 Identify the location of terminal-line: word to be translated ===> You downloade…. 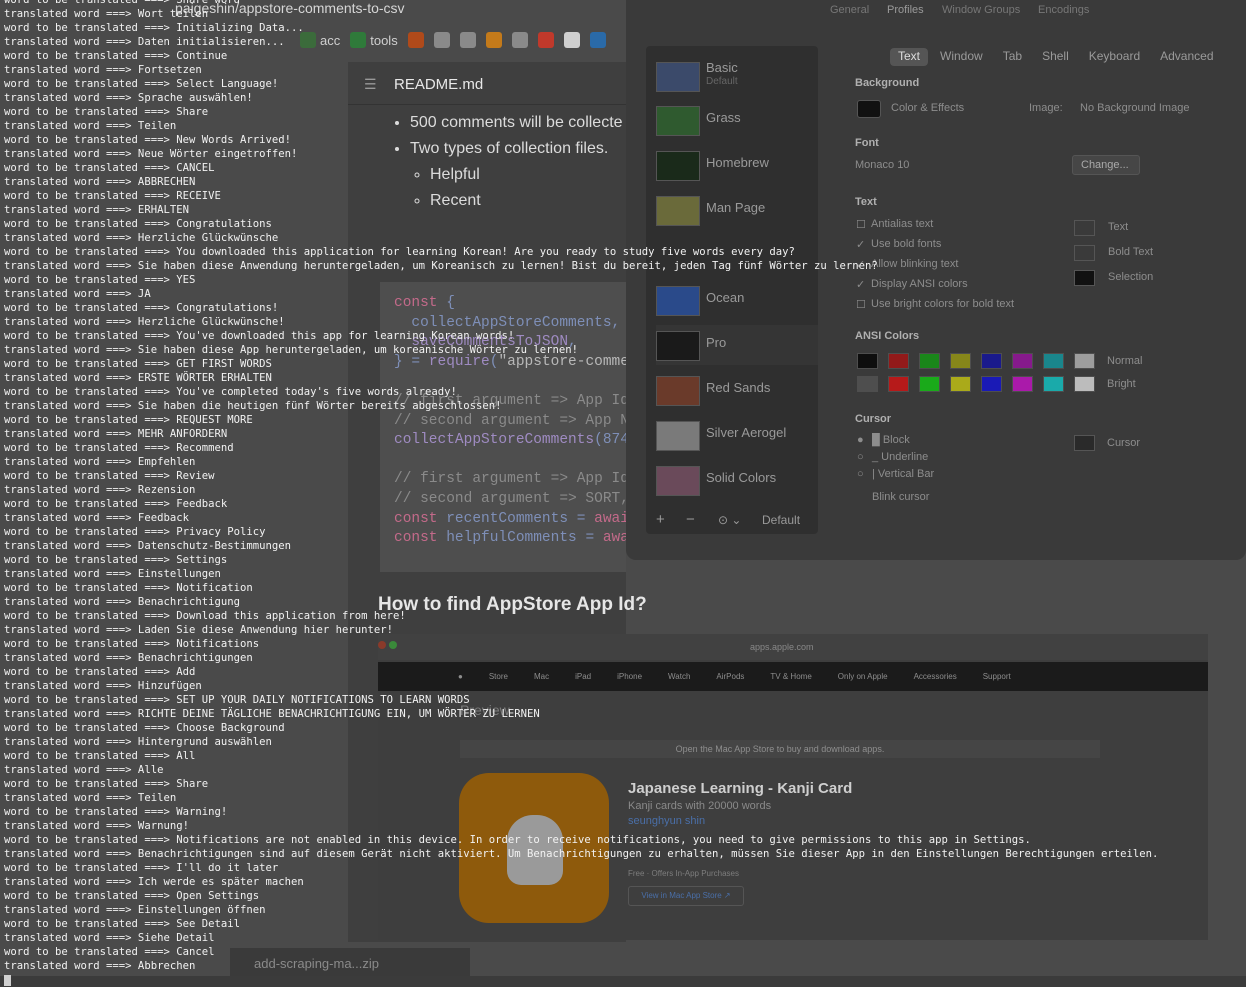
(399, 252).